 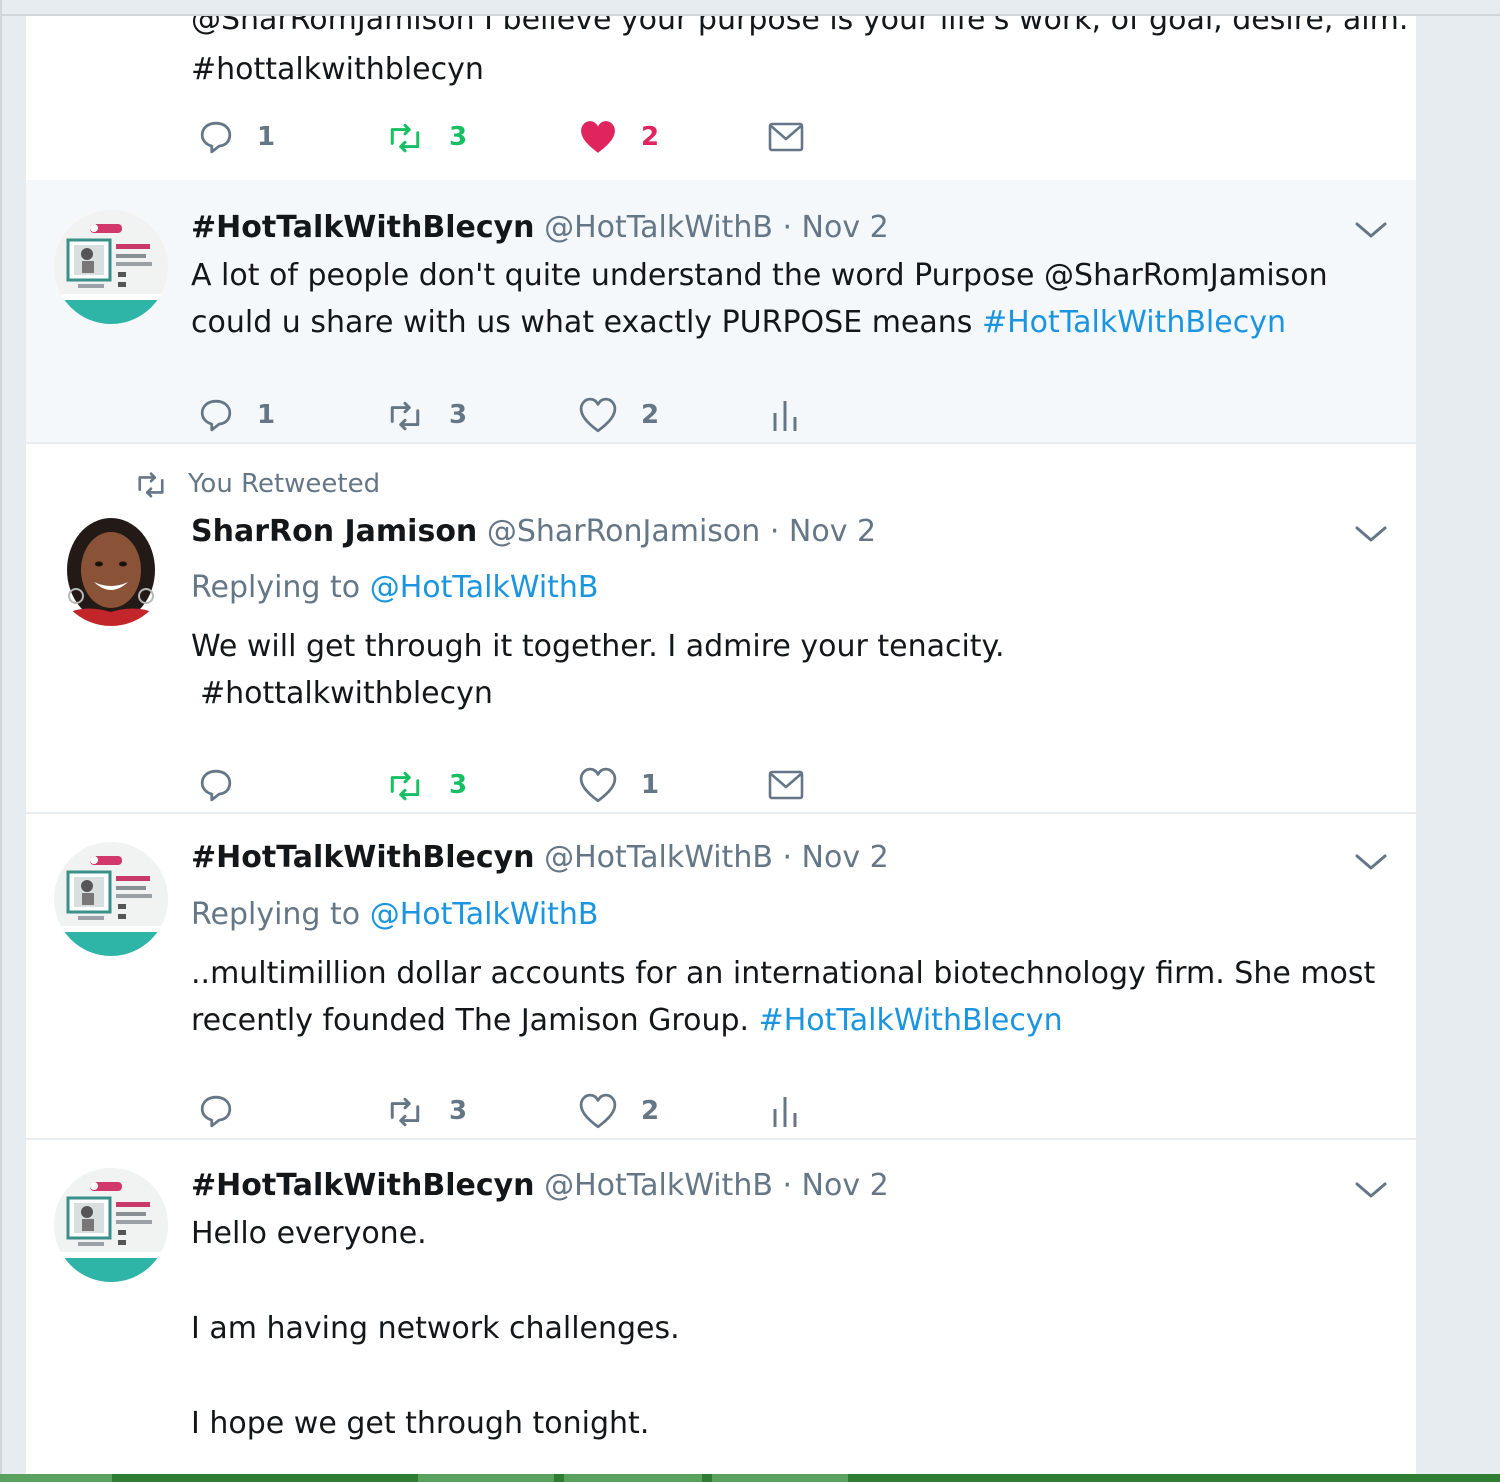 I want to click on author-name: SharRon Jamison, so click(x=334, y=531).